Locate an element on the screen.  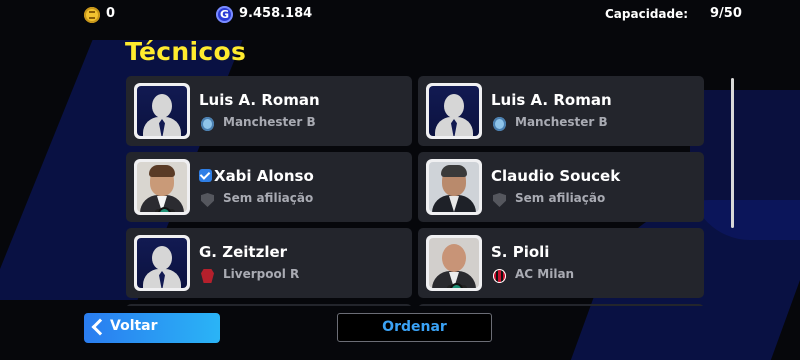
gp-balance: 9.458.184 is located at coordinates (276, 13).